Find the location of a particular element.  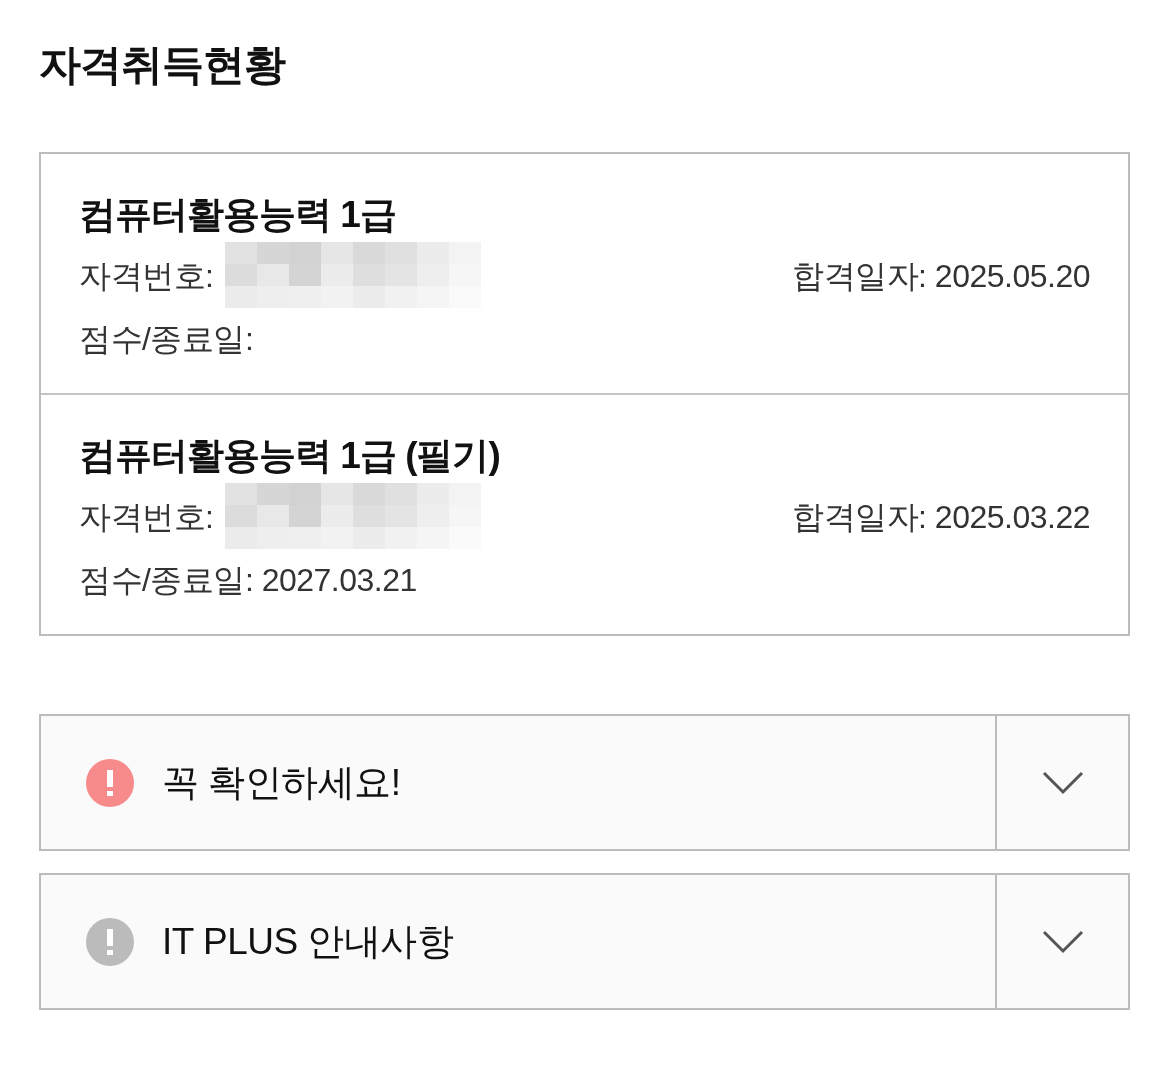

certificate-name: 컴퓨터활용능력 1급 (필기) is located at coordinates (290, 456).